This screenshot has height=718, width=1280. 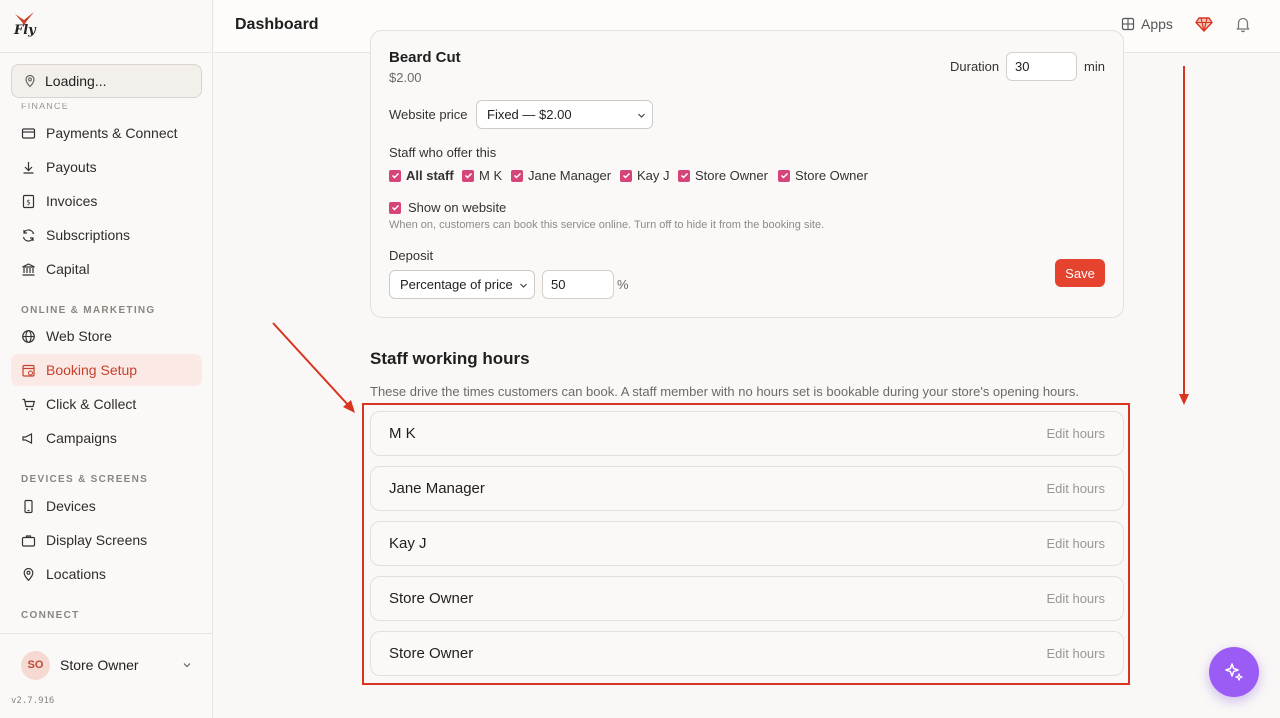 What do you see at coordinates (653, 175) in the screenshot?
I see `checkbox-label: Kay J` at bounding box center [653, 175].